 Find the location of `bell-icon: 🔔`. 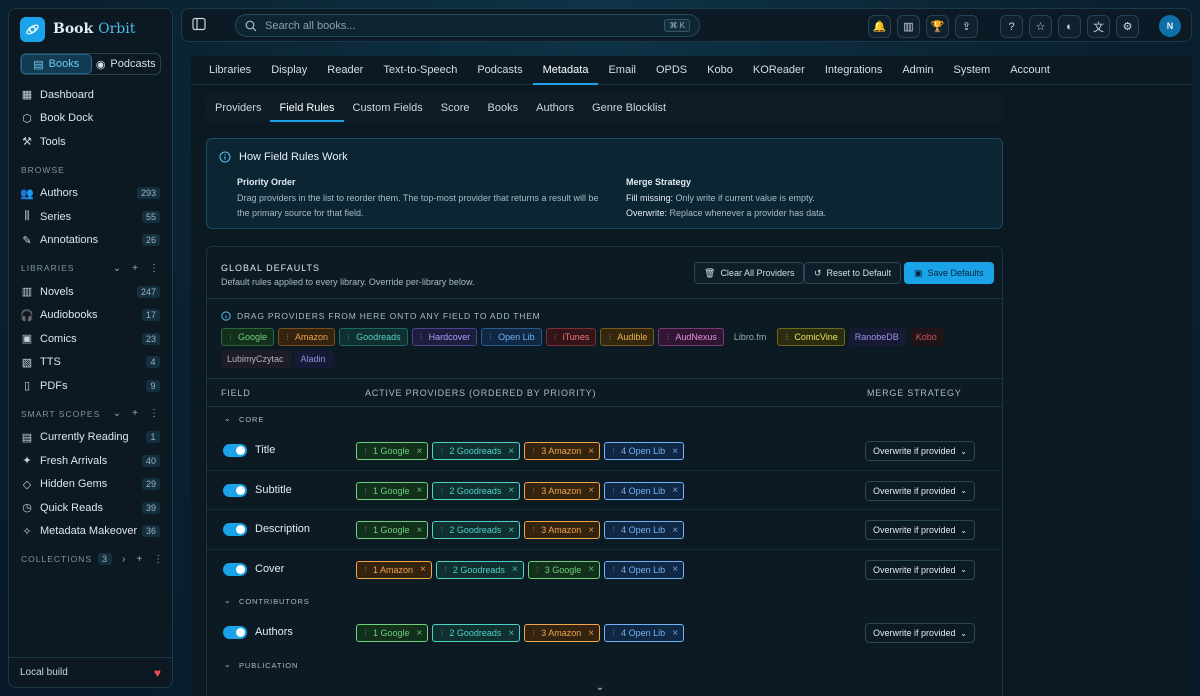

bell-icon: 🔔 is located at coordinates (879, 26).